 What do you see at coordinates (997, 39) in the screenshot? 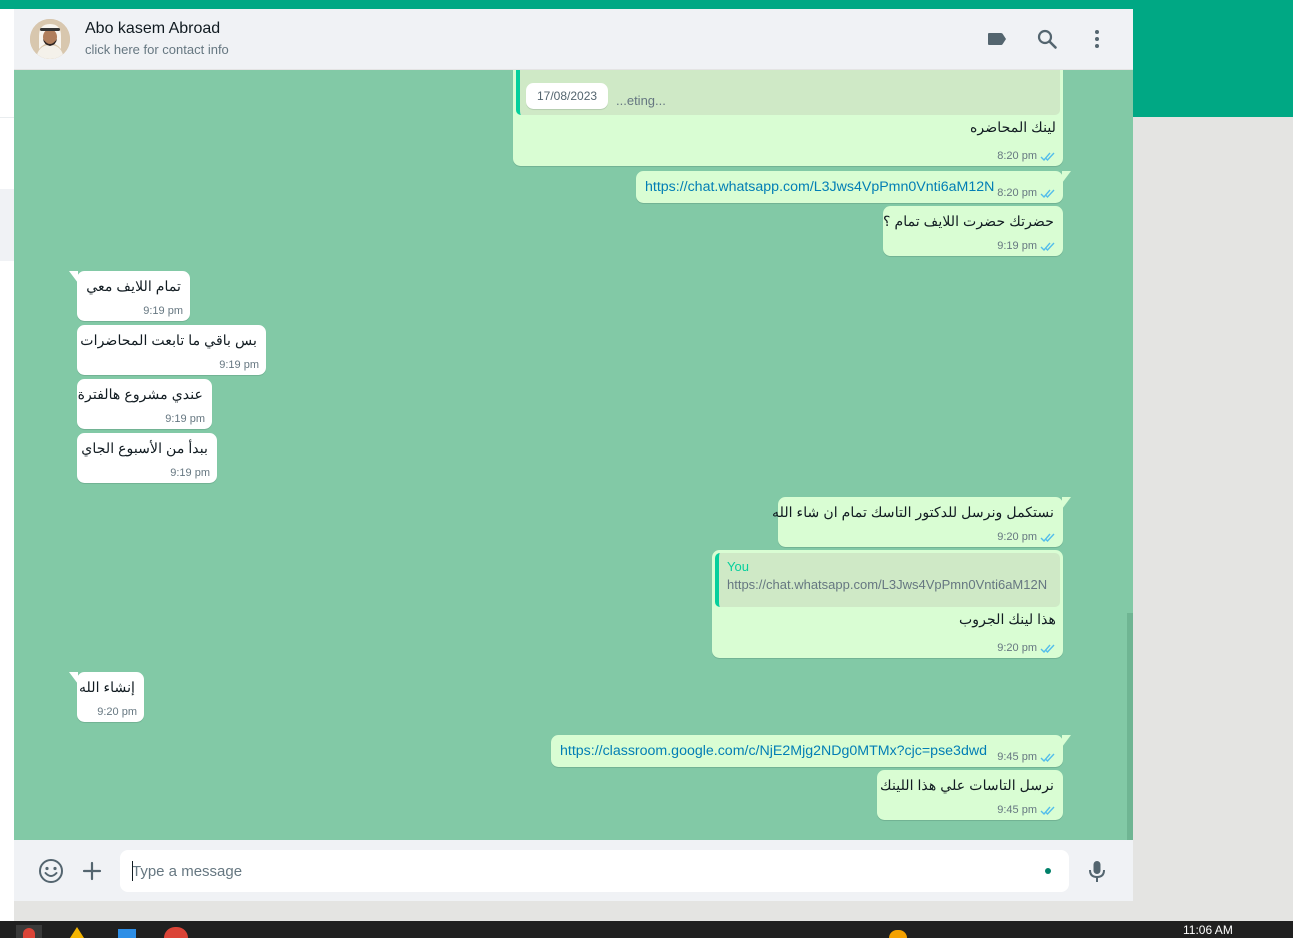
I see `label-icon` at bounding box center [997, 39].